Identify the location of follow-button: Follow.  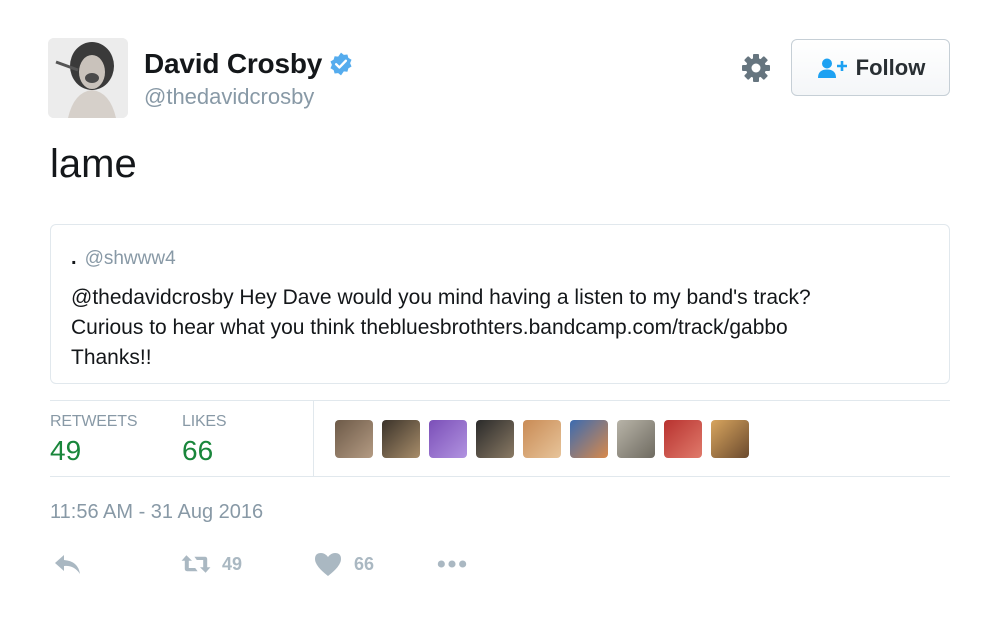
(870, 67).